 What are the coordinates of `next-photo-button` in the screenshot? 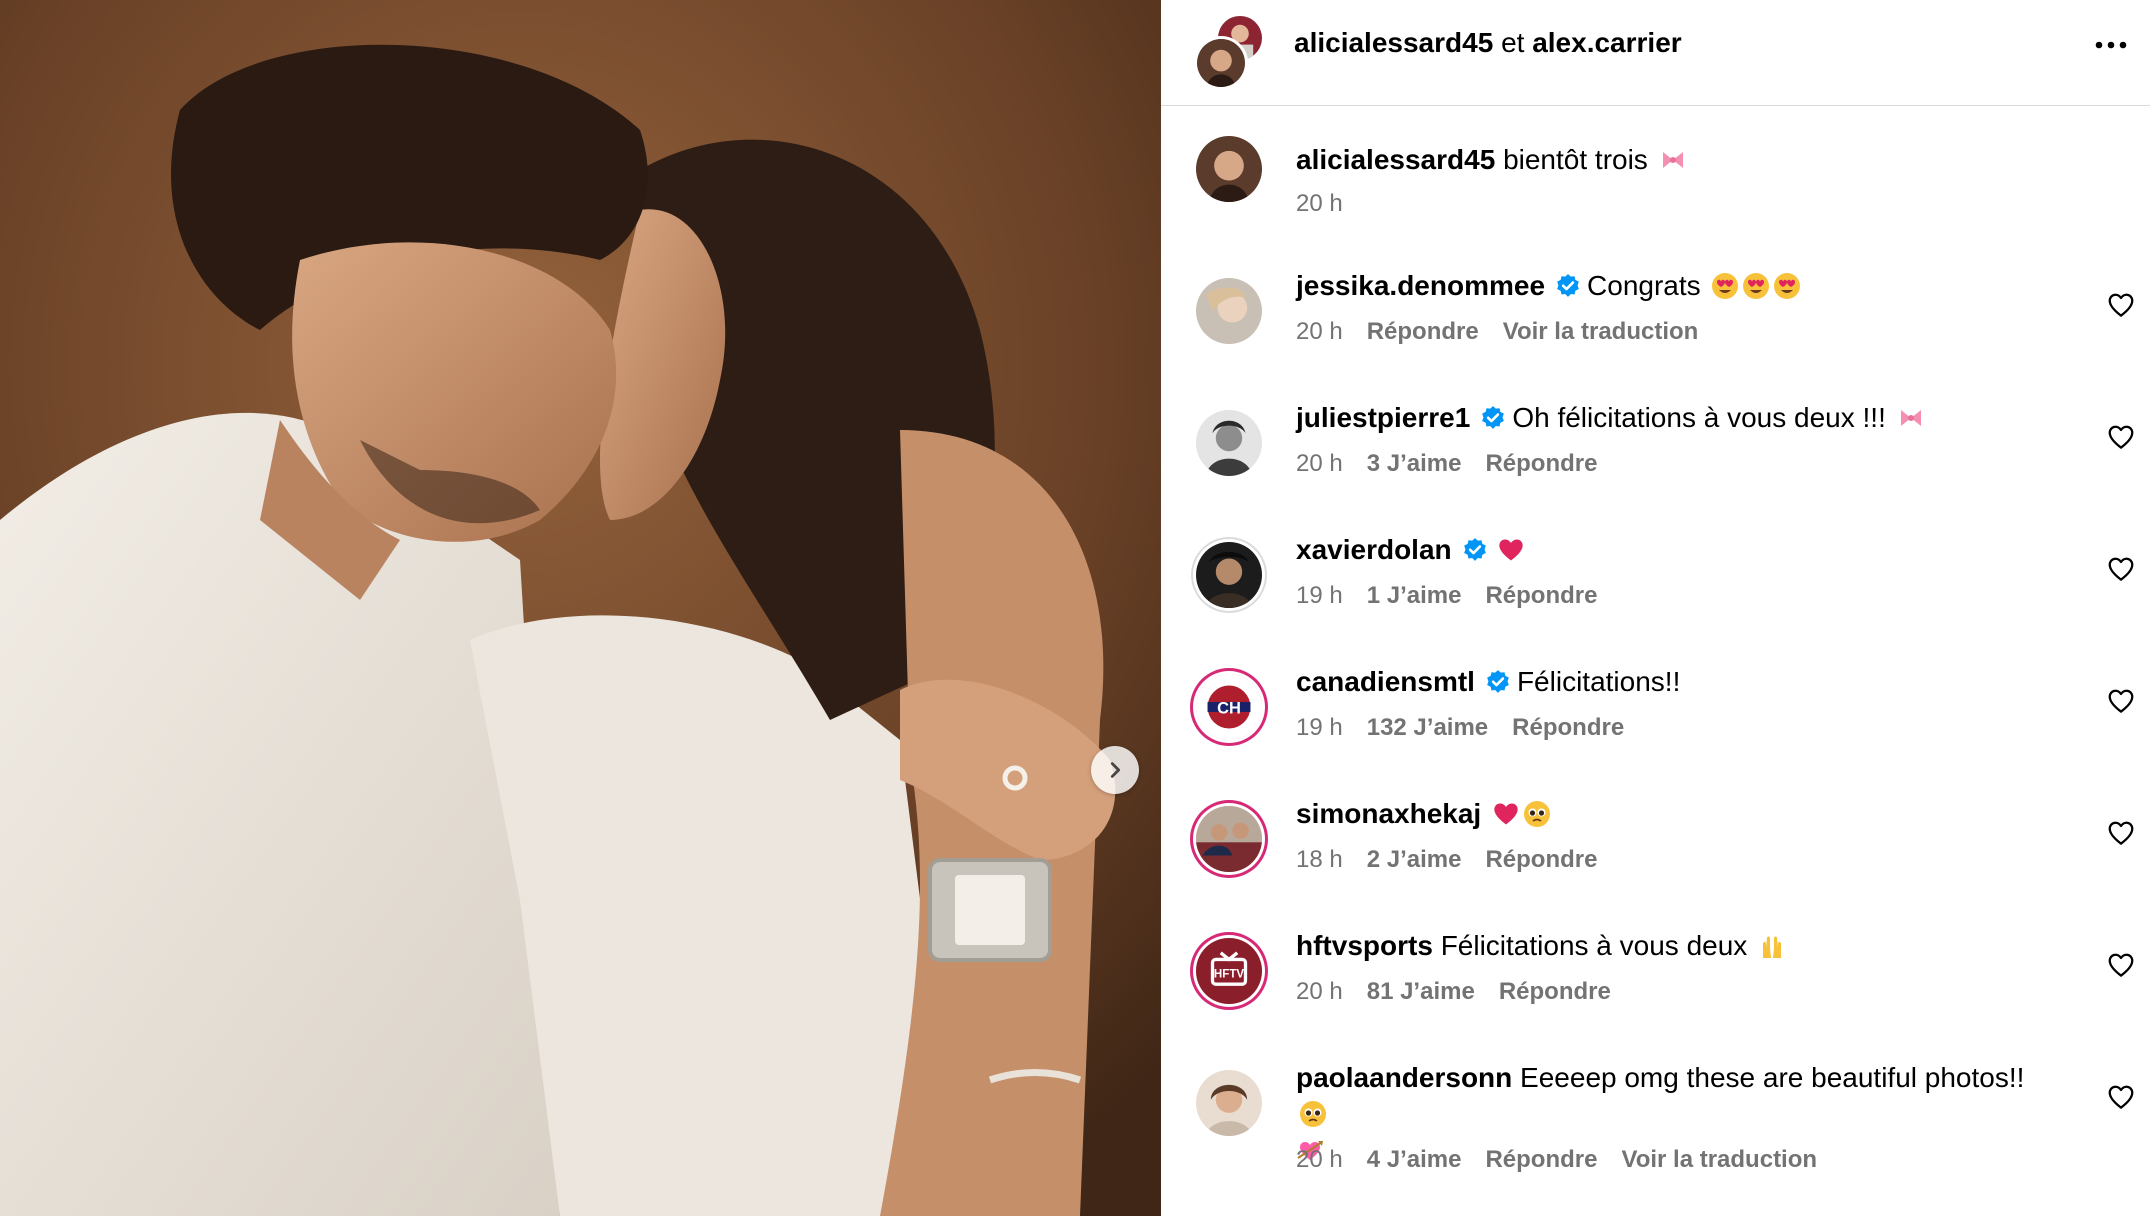 It's located at (1115, 770).